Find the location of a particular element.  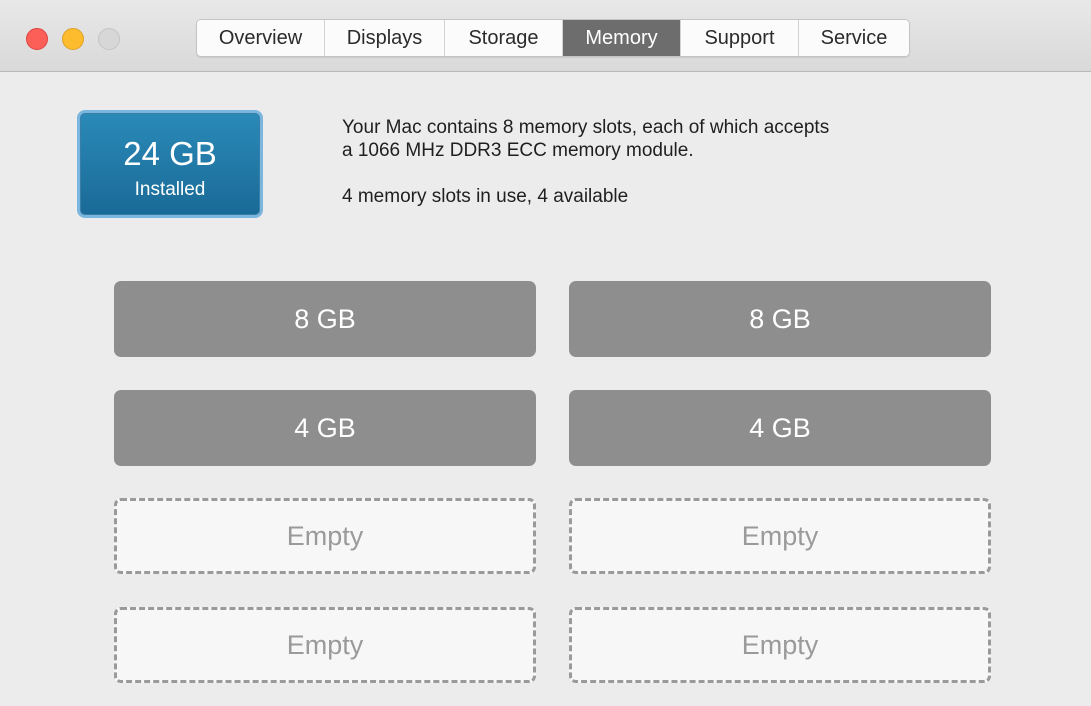

zoom-button is located at coordinates (109, 39).